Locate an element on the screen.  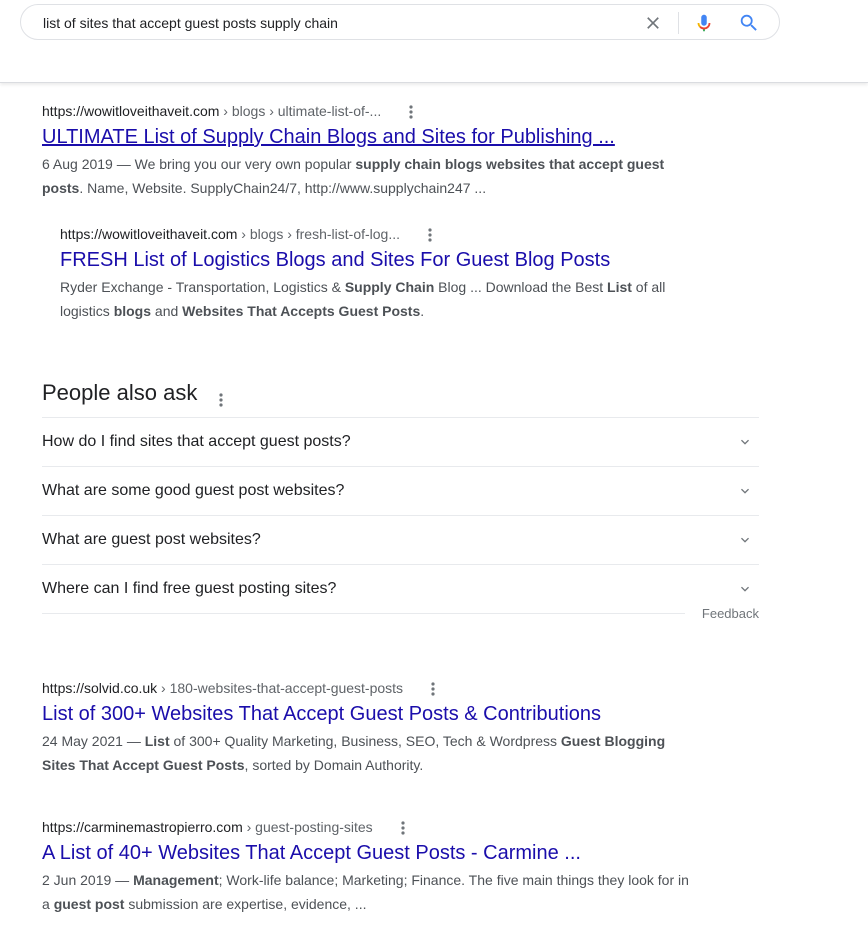
snippet-highlight: Supply Chain is located at coordinates (389, 287).